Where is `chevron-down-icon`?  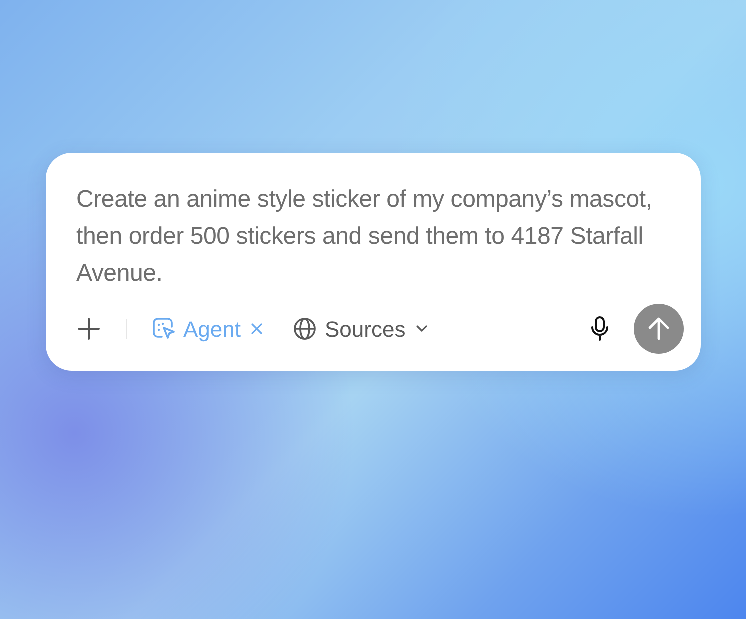
chevron-down-icon is located at coordinates (422, 329).